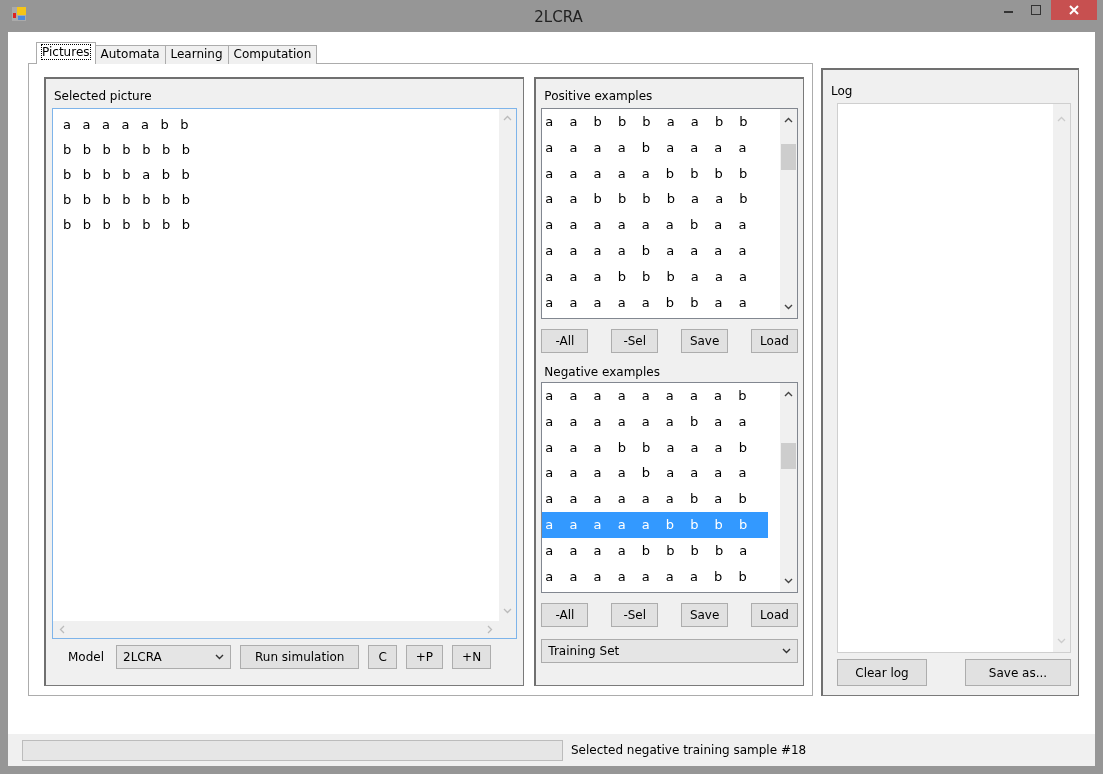 The width and height of the screenshot is (1103, 774). What do you see at coordinates (382, 657) in the screenshot?
I see `action-button: C` at bounding box center [382, 657].